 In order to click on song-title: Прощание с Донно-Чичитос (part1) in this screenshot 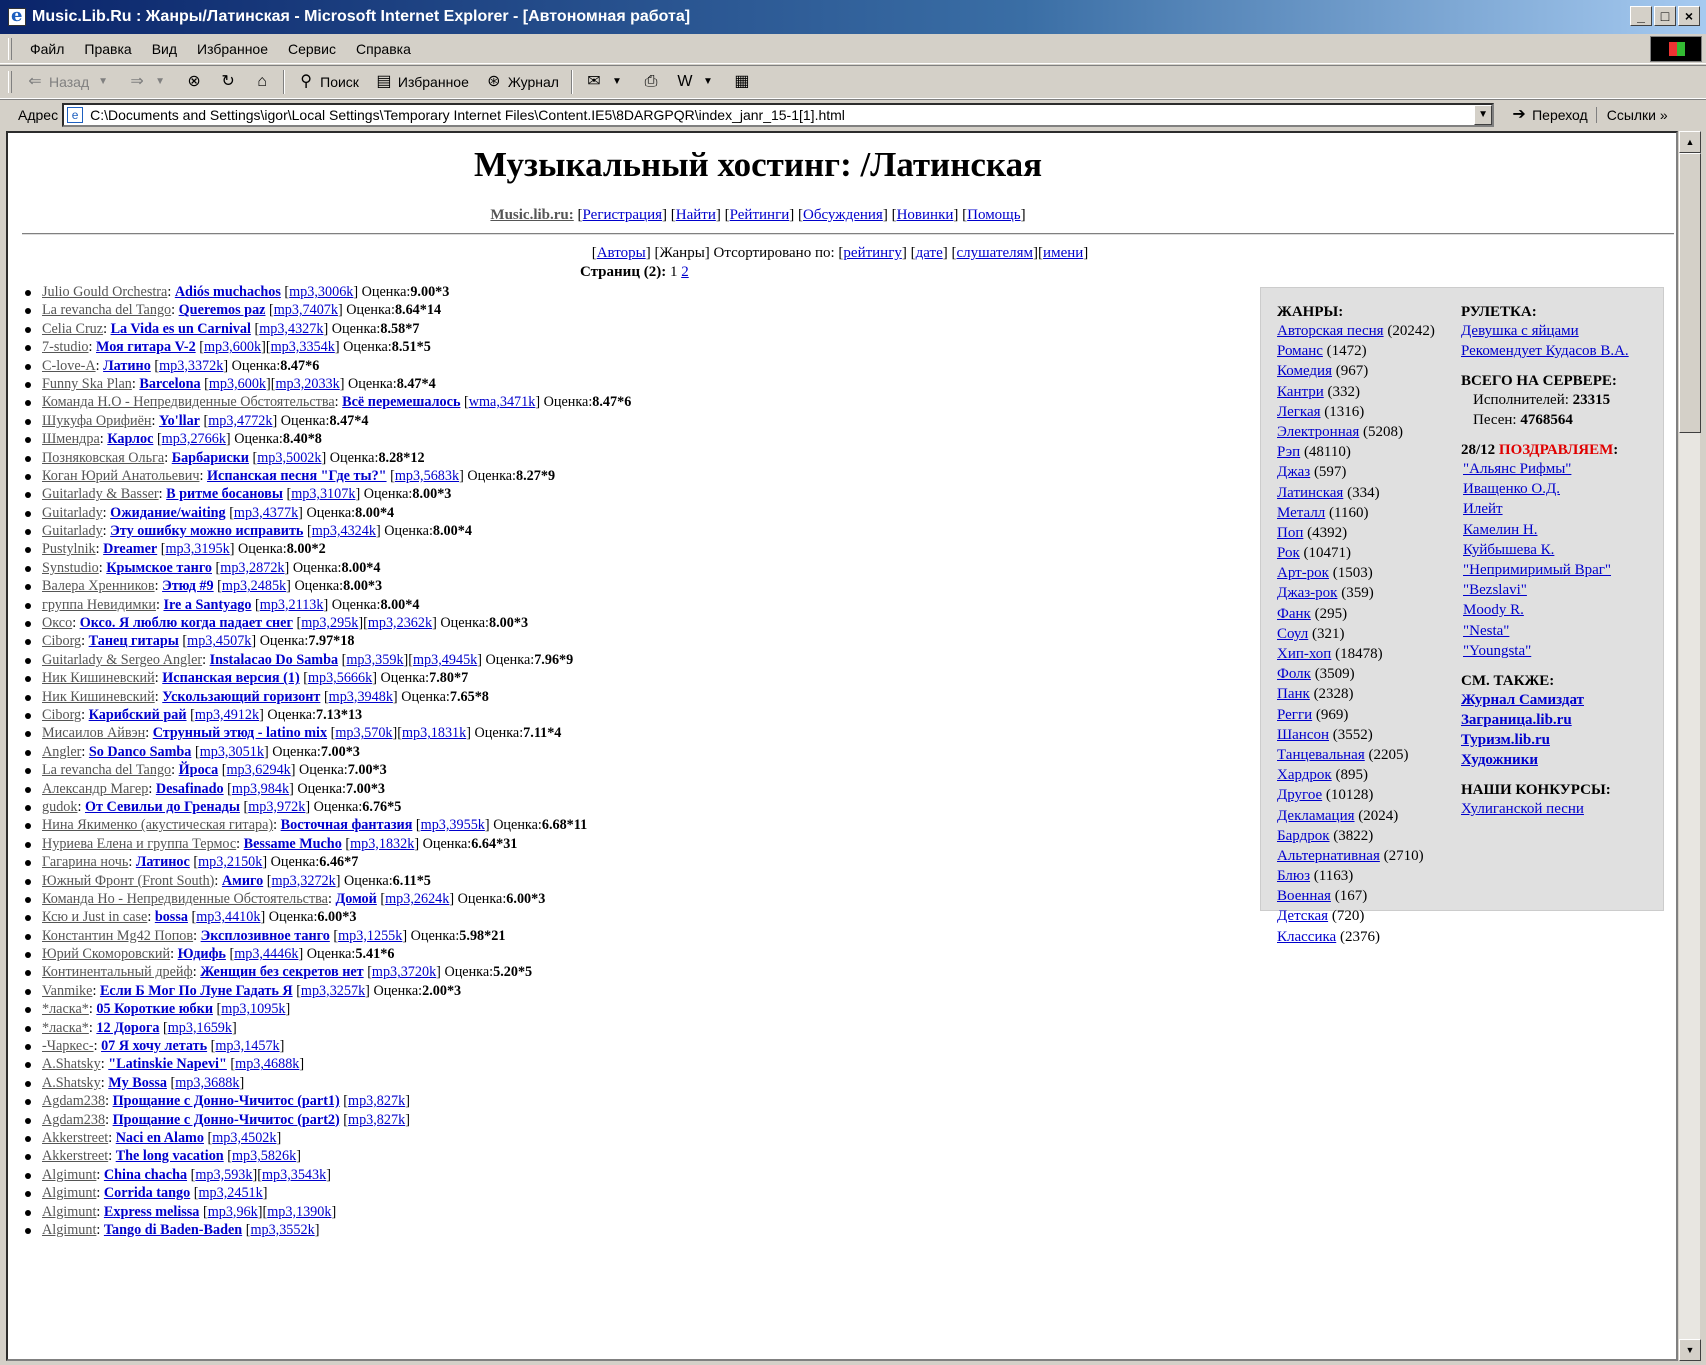, I will do `click(226, 1101)`.